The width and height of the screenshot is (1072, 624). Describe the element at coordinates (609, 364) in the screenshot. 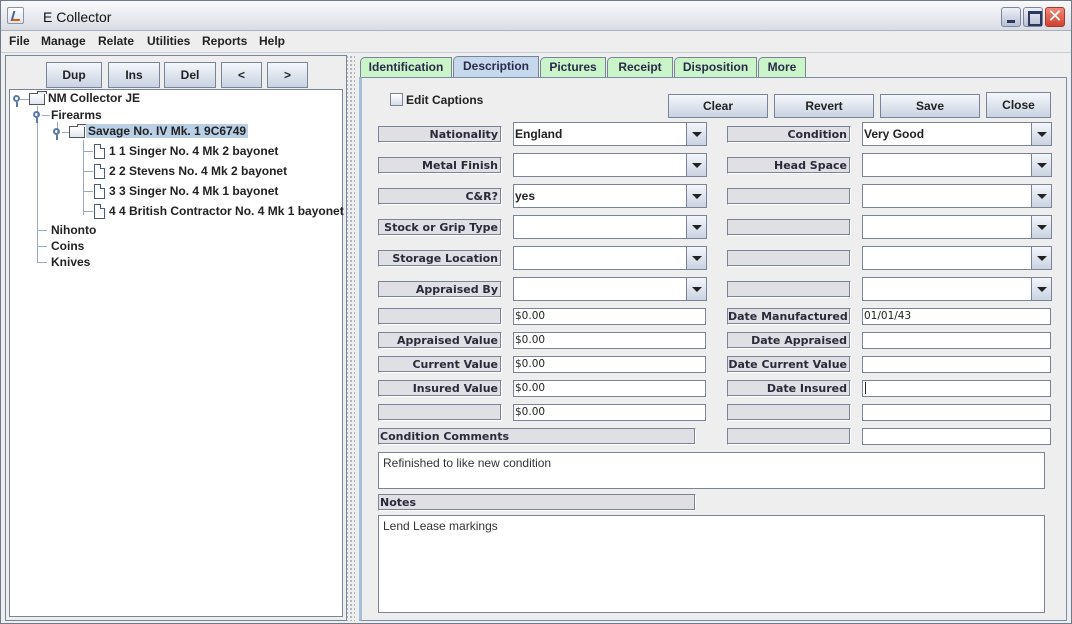

I see `current-value-field: $0.00` at that location.